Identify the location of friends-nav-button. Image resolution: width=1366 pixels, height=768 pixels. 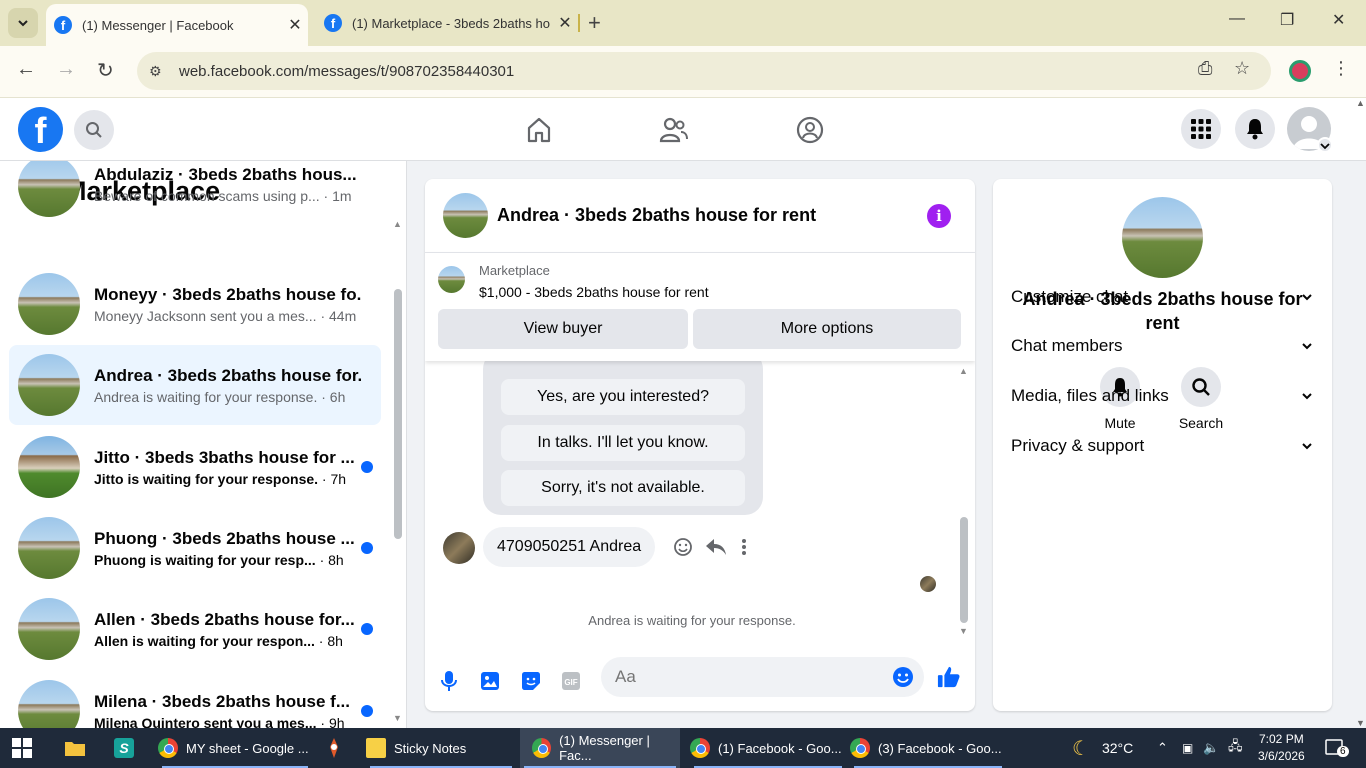
(674, 130).